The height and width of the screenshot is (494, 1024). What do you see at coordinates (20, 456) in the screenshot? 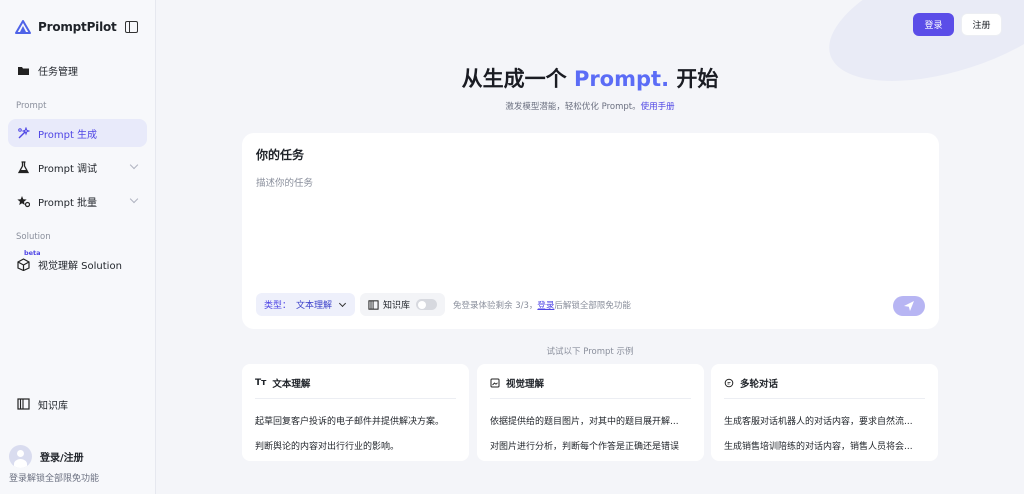
I see `avatar` at bounding box center [20, 456].